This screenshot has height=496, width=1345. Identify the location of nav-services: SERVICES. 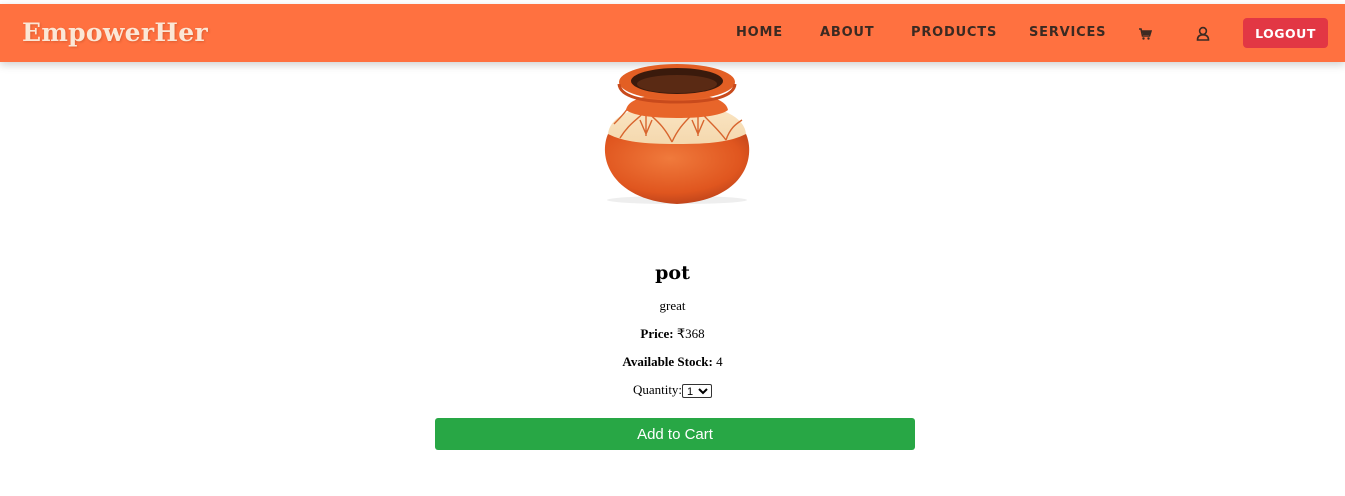
(1067, 32).